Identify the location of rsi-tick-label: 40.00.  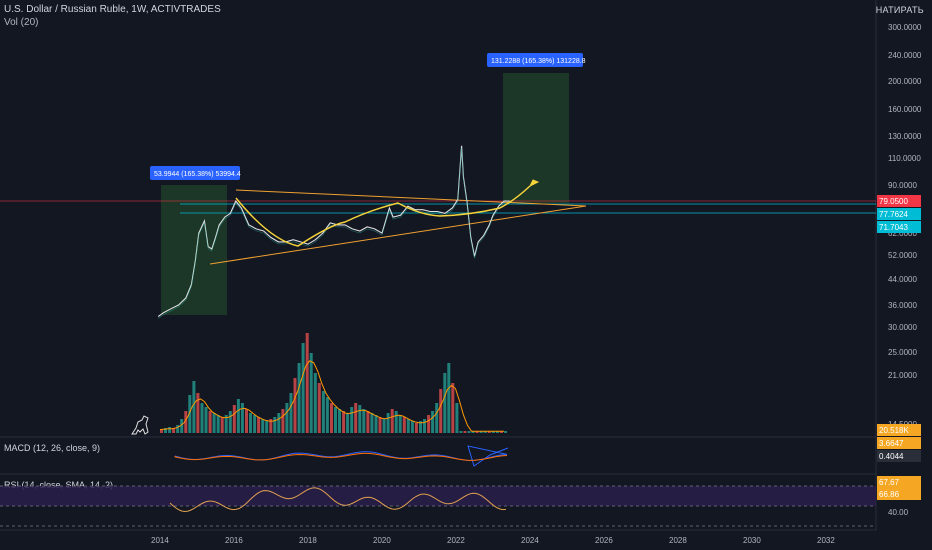
(898, 512).